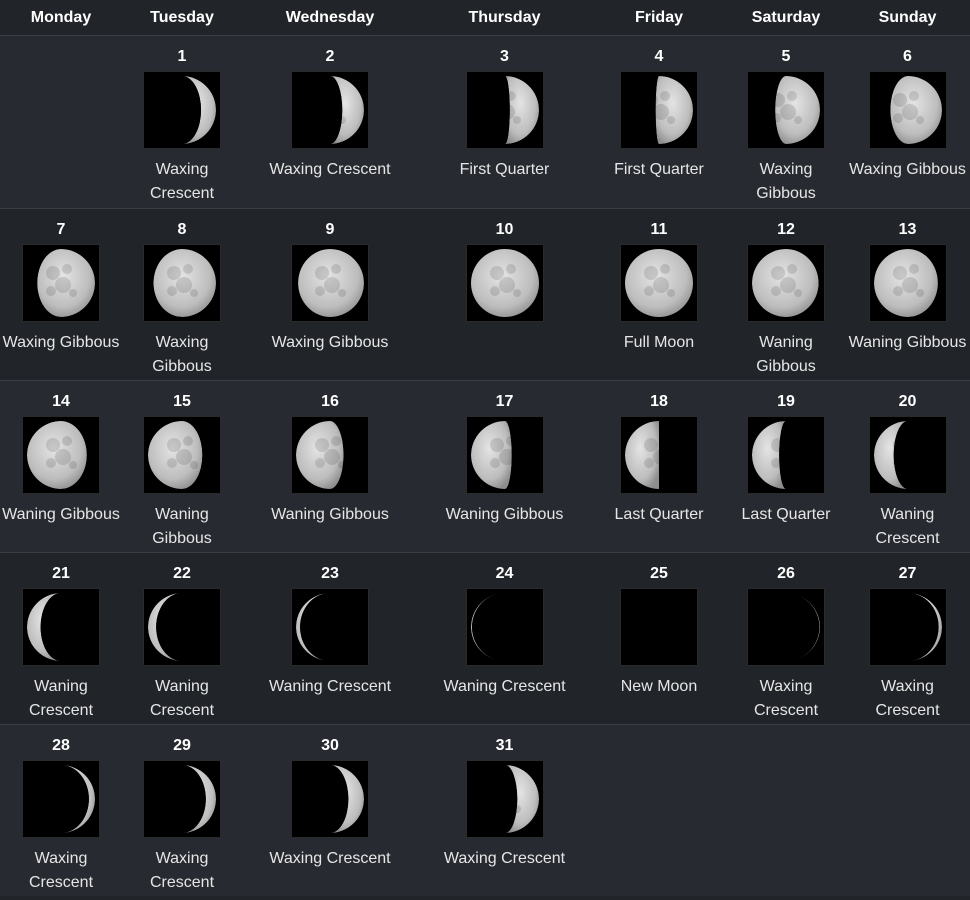 The height and width of the screenshot is (900, 970). I want to click on day-number: 22, so click(182, 573).